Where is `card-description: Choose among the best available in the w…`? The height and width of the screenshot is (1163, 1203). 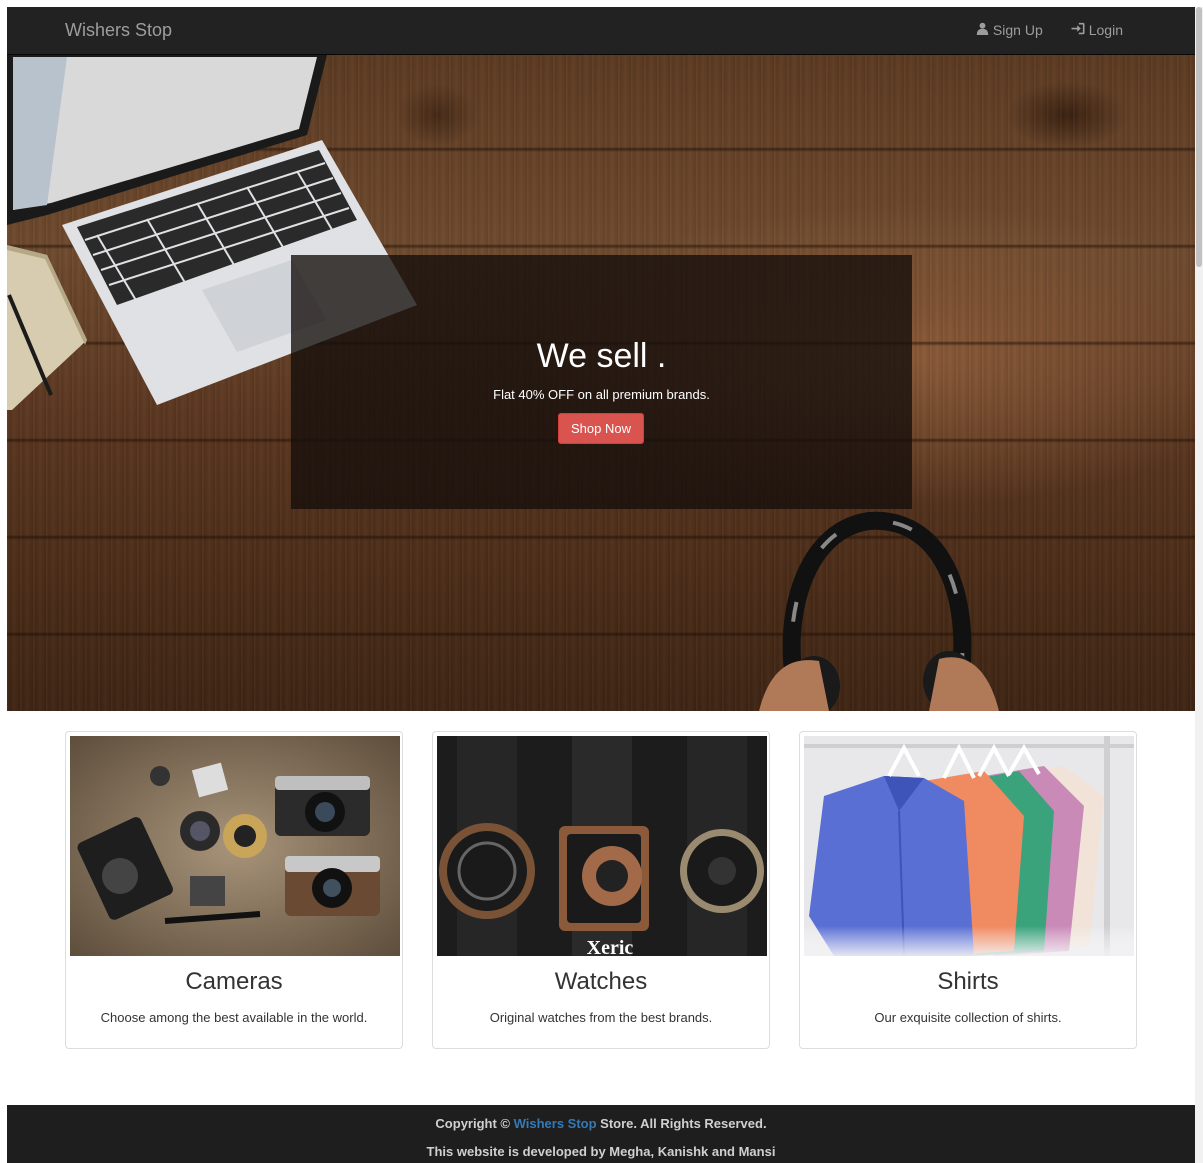 card-description: Choose among the best available in the w… is located at coordinates (234, 1017).